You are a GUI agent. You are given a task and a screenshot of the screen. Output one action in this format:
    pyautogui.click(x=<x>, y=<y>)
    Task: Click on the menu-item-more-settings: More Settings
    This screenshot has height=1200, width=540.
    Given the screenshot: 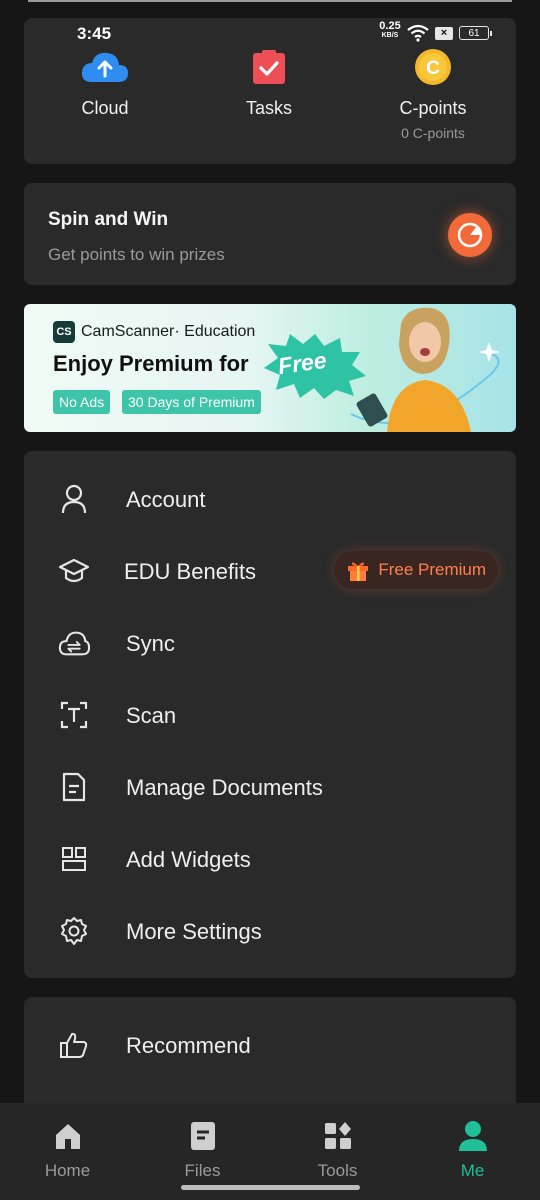 What is the action you would take?
    pyautogui.click(x=270, y=931)
    